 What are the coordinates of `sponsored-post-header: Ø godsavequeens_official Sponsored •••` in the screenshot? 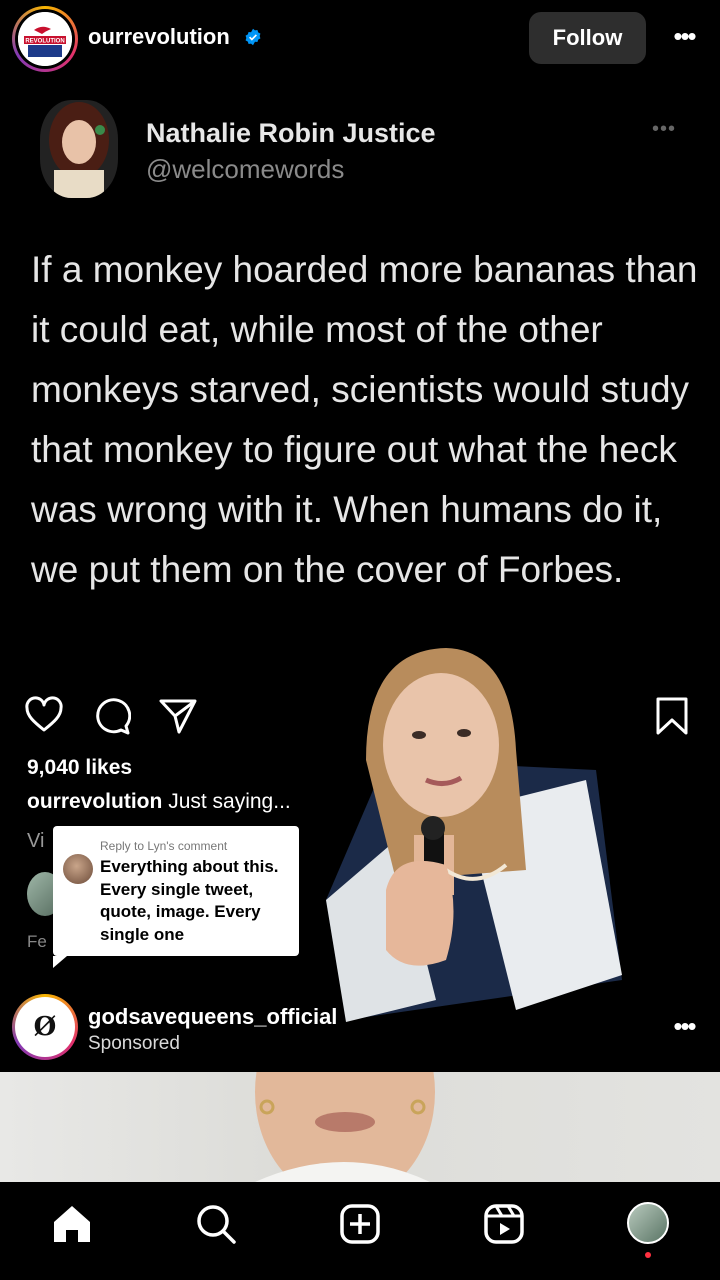 It's located at (360, 1030).